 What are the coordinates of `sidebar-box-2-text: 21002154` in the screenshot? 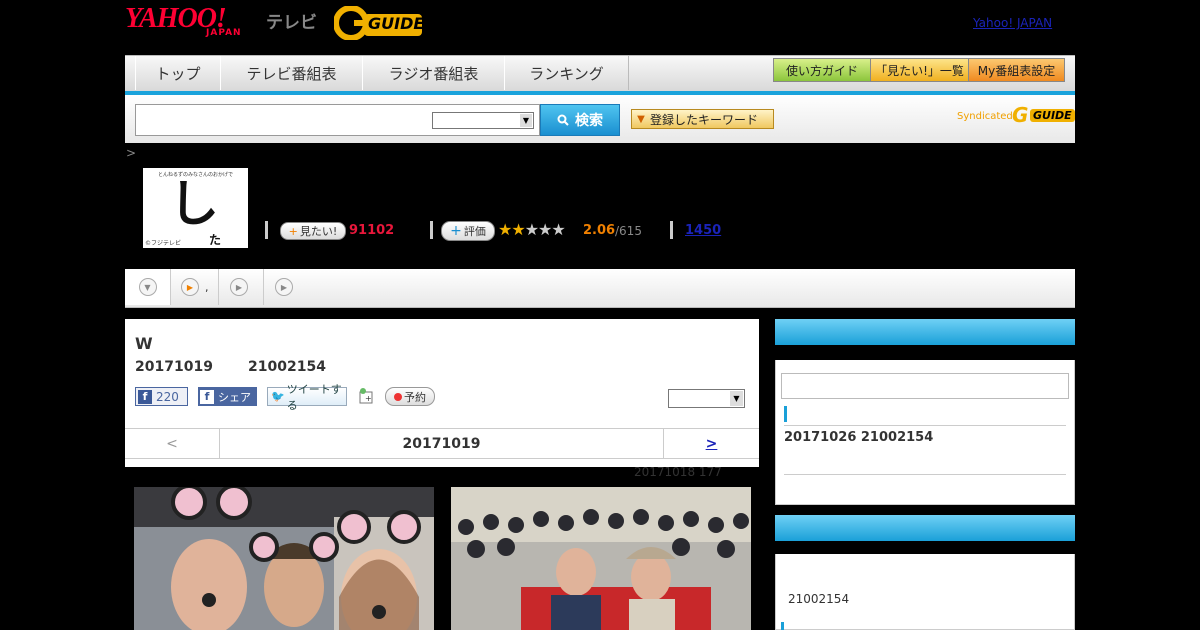 It's located at (819, 599).